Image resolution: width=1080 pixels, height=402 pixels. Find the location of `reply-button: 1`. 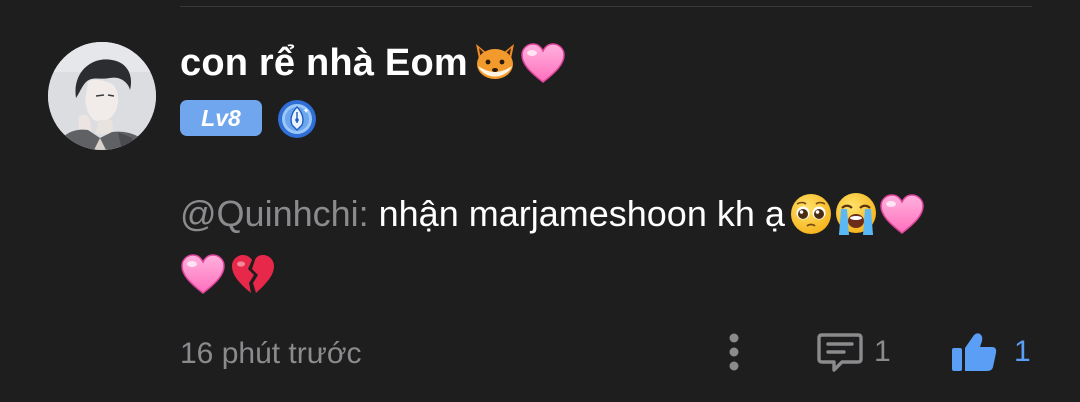

reply-button: 1 is located at coordinates (853, 352).